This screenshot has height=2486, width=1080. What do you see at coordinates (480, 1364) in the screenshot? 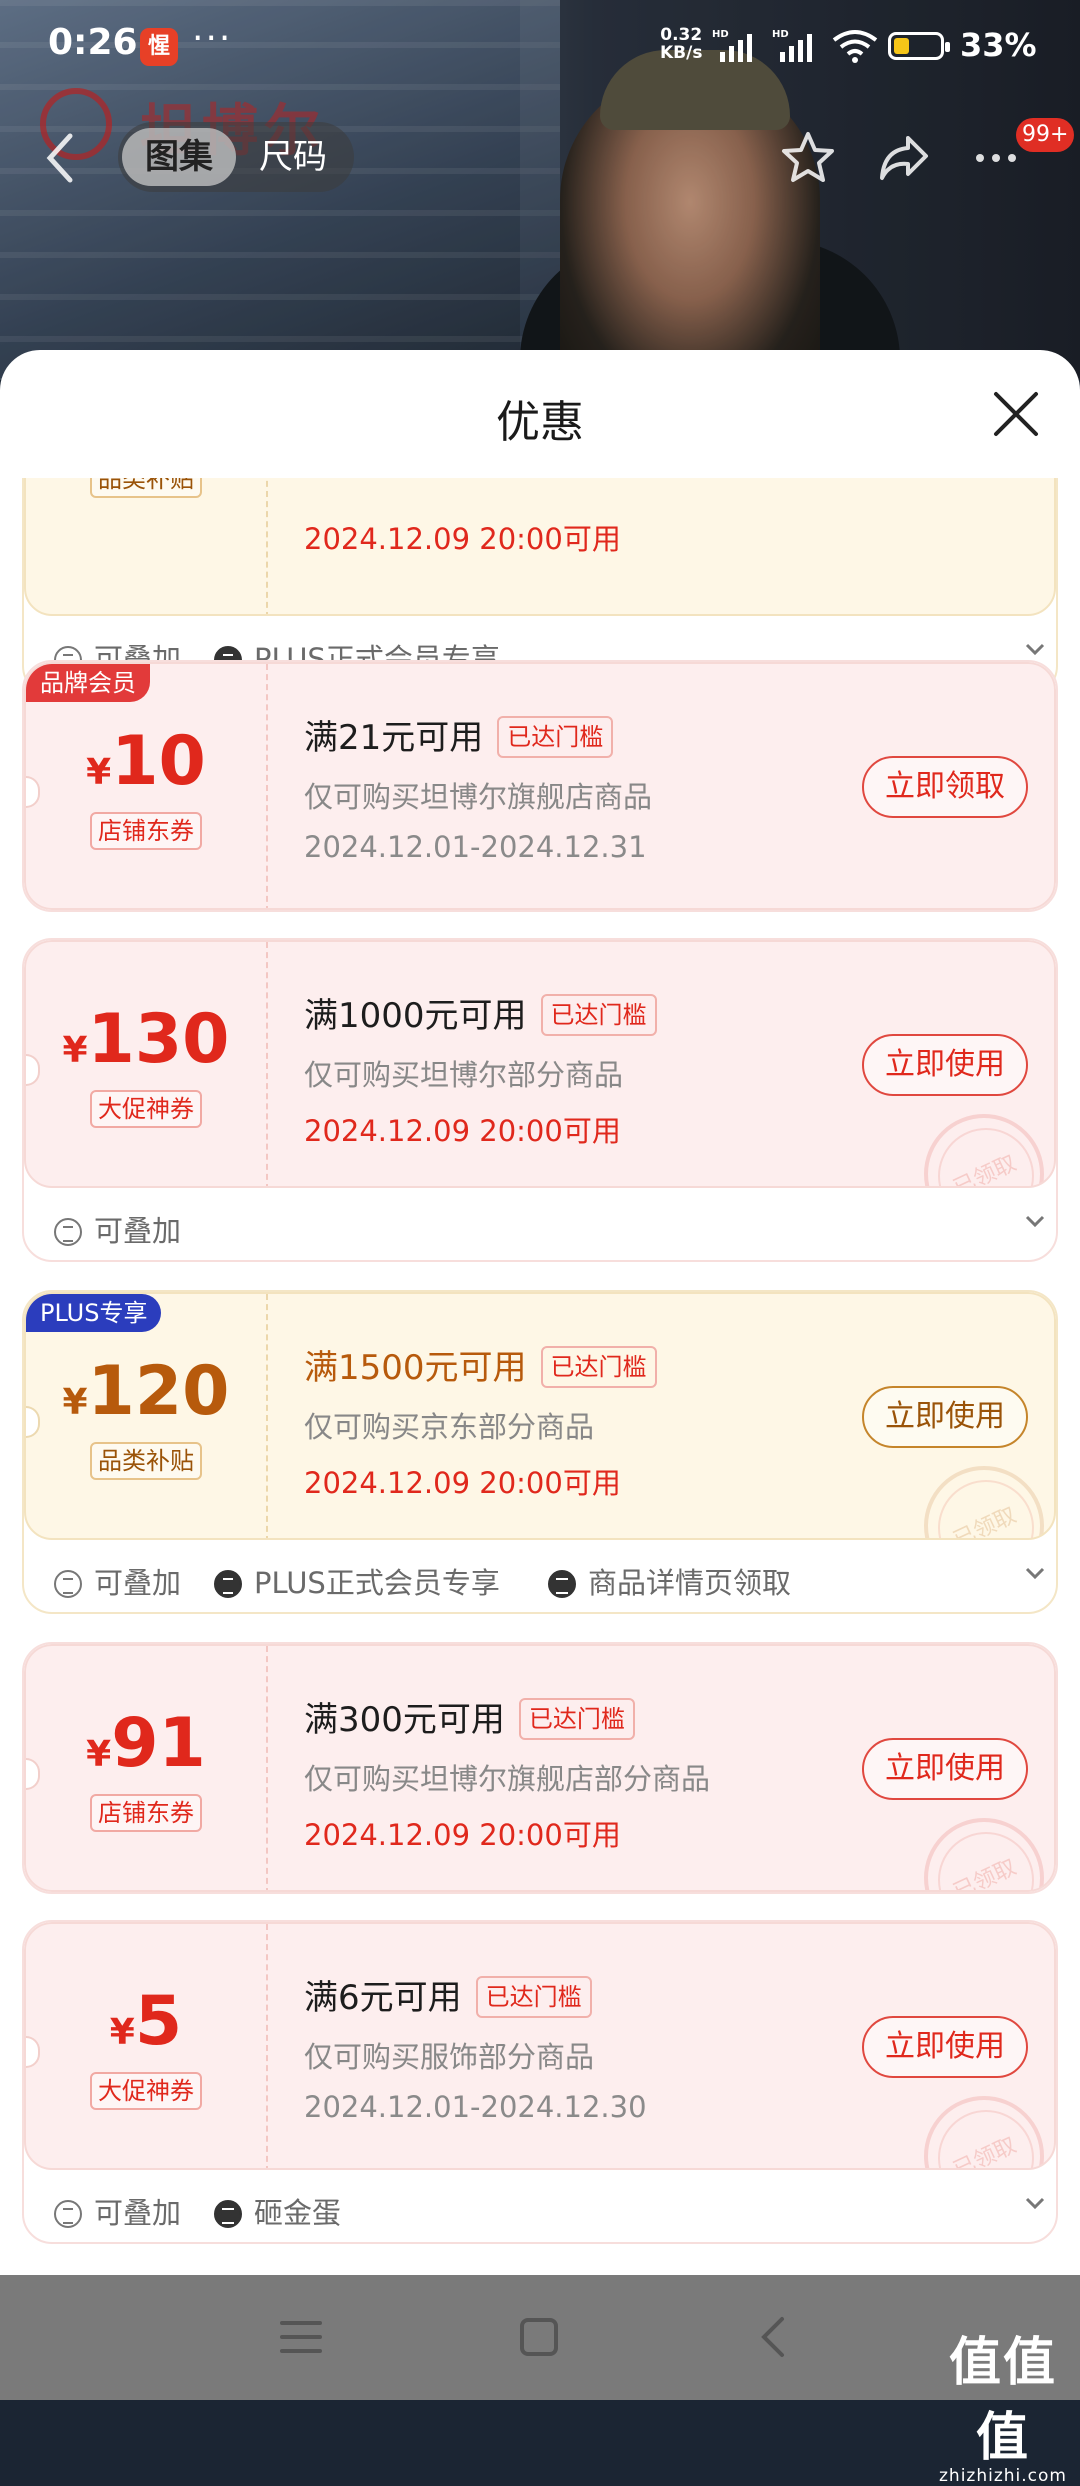
I see `coupon-condition: 满1500元可用 已达门槛` at bounding box center [480, 1364].